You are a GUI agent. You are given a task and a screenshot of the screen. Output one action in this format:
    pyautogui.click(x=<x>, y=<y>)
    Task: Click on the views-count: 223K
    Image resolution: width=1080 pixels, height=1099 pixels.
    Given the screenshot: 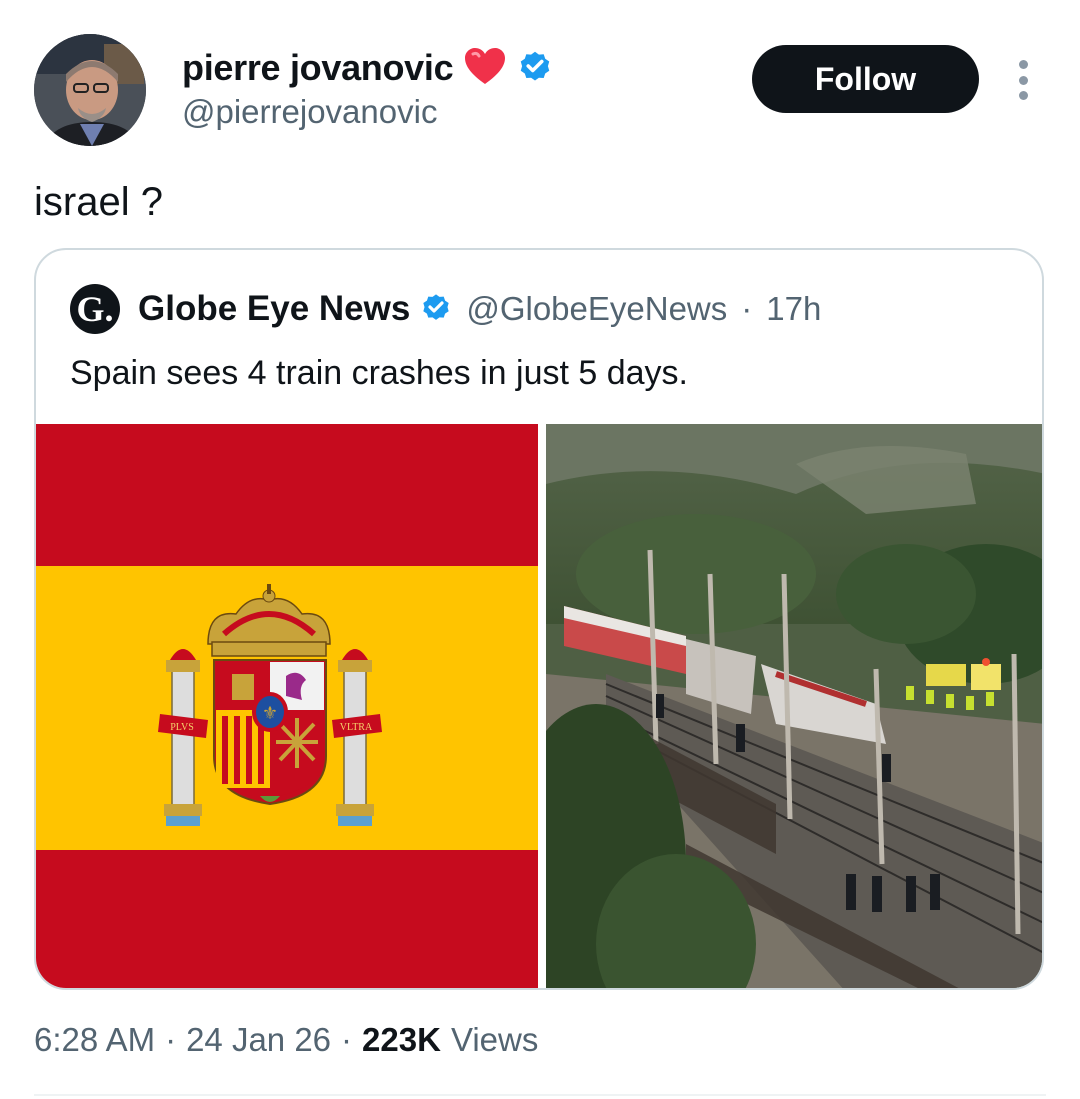 What is the action you would take?
    pyautogui.click(x=401, y=1039)
    